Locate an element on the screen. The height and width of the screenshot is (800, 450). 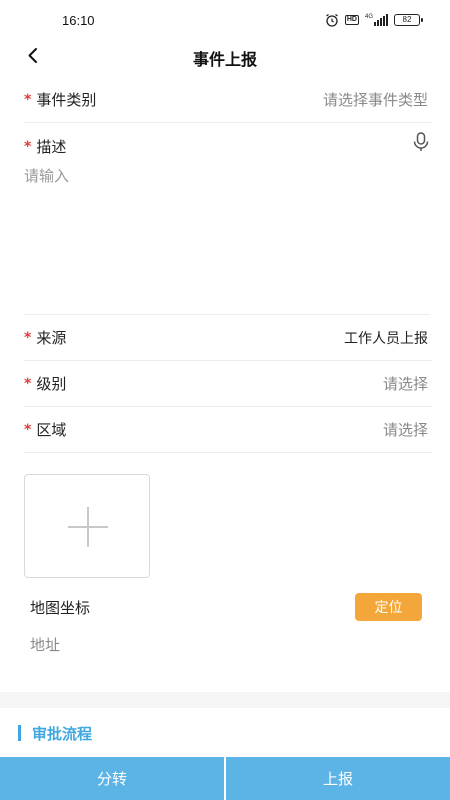
transfer-button: 分转 is located at coordinates (112, 778).